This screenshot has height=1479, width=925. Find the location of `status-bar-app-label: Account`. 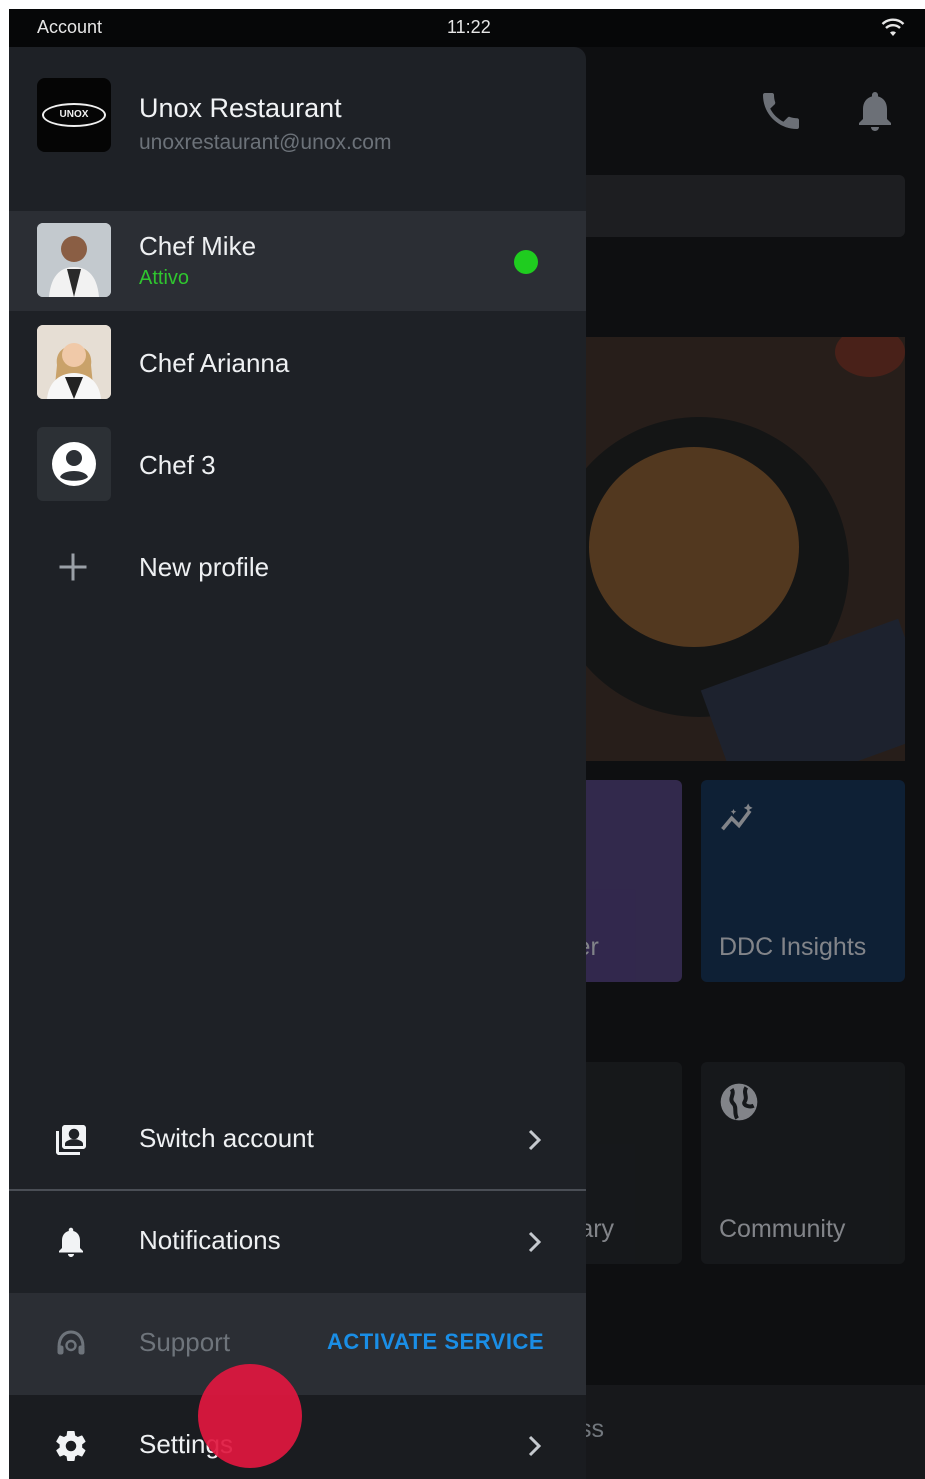

status-bar-app-label: Account is located at coordinates (70, 27).